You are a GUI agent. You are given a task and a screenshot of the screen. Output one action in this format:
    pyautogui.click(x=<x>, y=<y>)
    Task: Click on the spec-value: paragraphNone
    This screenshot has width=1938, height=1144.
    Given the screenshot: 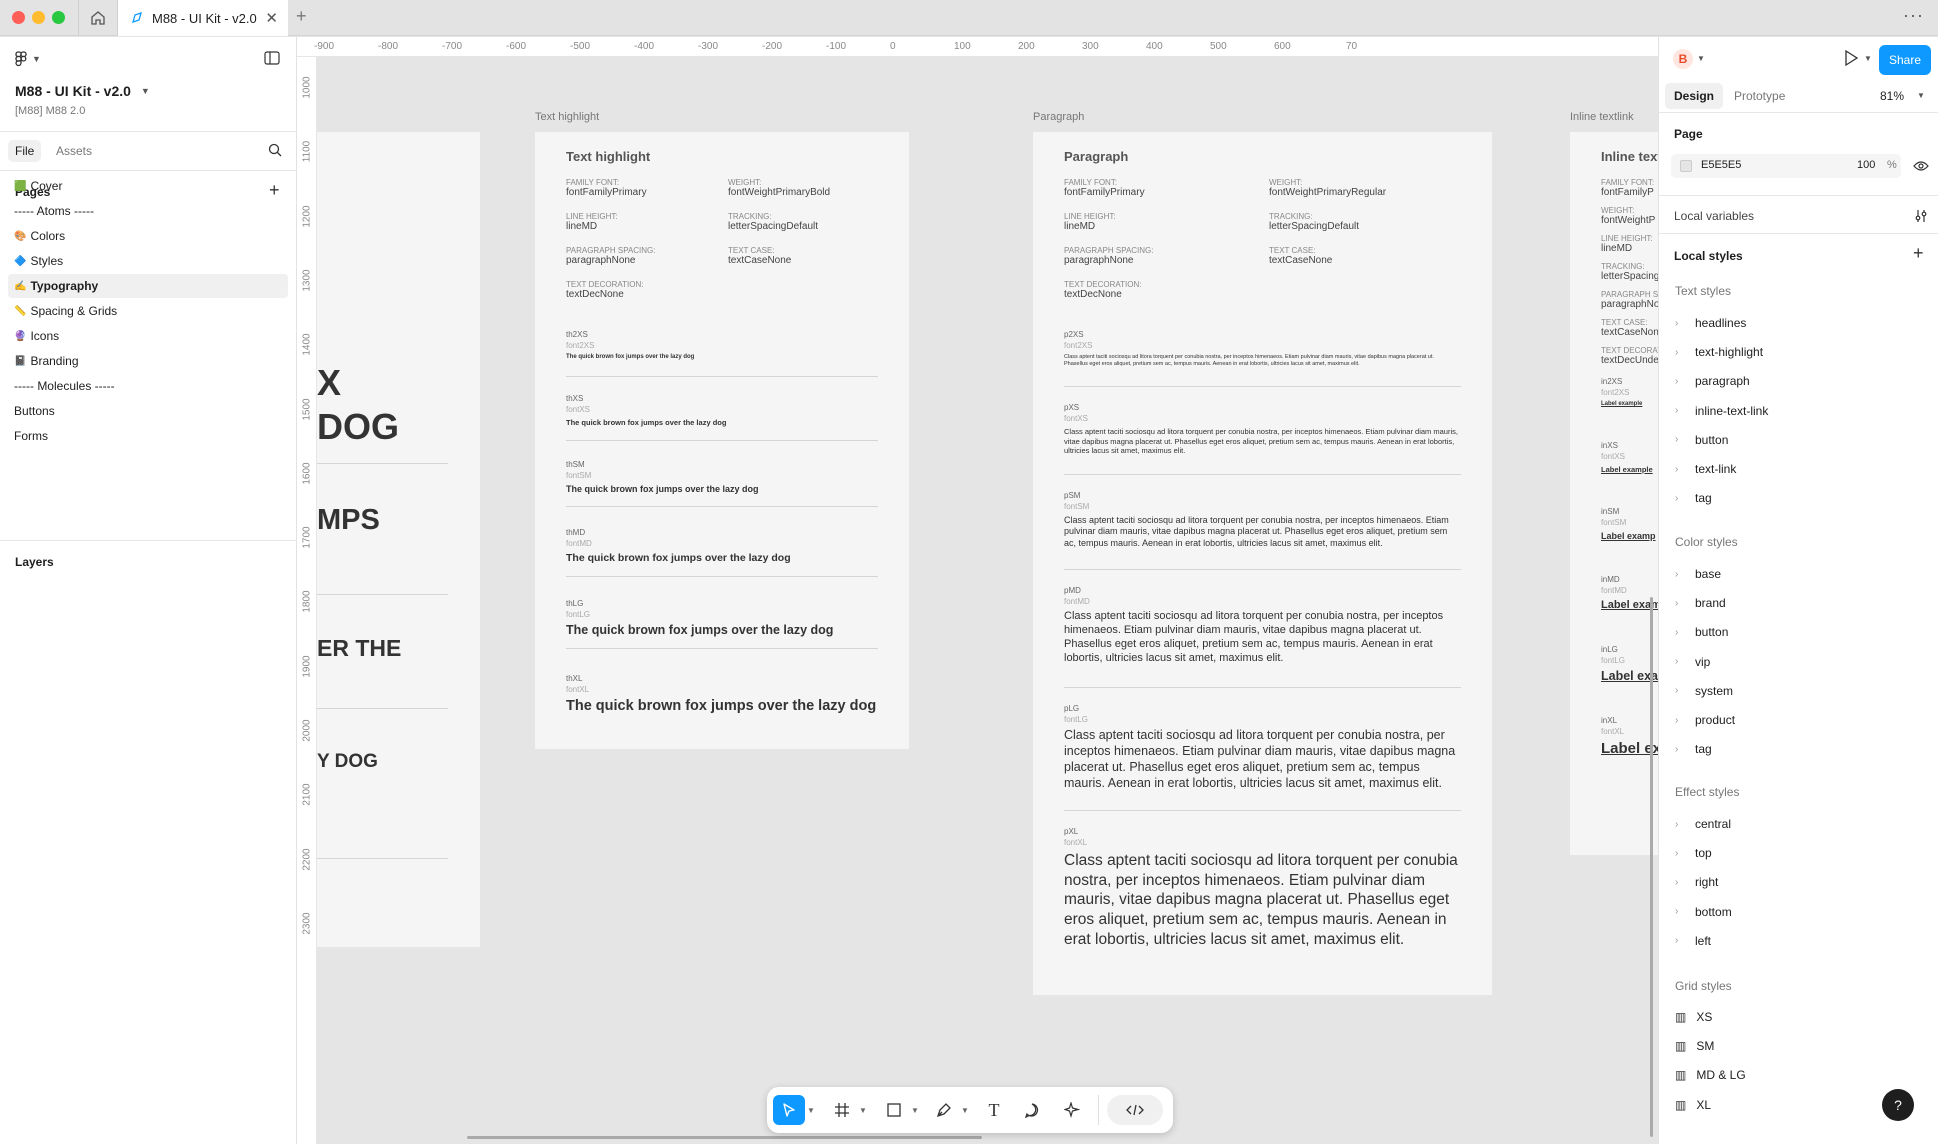 What is the action you would take?
    pyautogui.click(x=601, y=260)
    